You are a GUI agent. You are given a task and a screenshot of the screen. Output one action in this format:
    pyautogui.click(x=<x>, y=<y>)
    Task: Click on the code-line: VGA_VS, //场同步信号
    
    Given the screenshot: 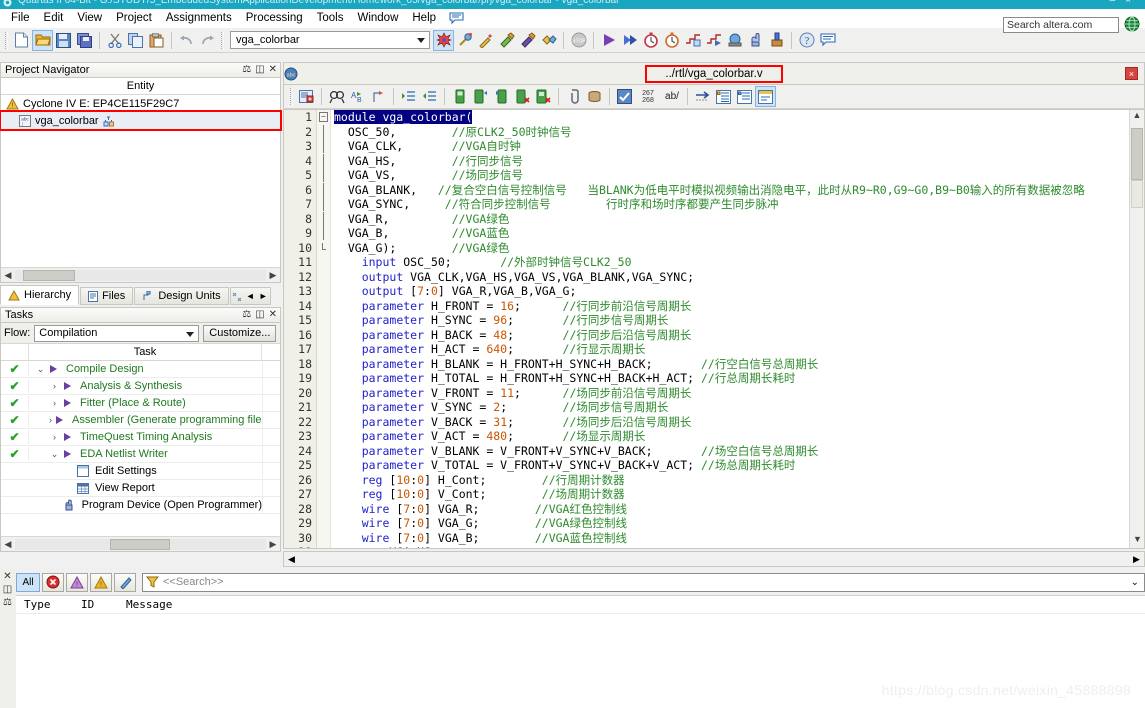 What is the action you would take?
    pyautogui.click(x=739, y=175)
    